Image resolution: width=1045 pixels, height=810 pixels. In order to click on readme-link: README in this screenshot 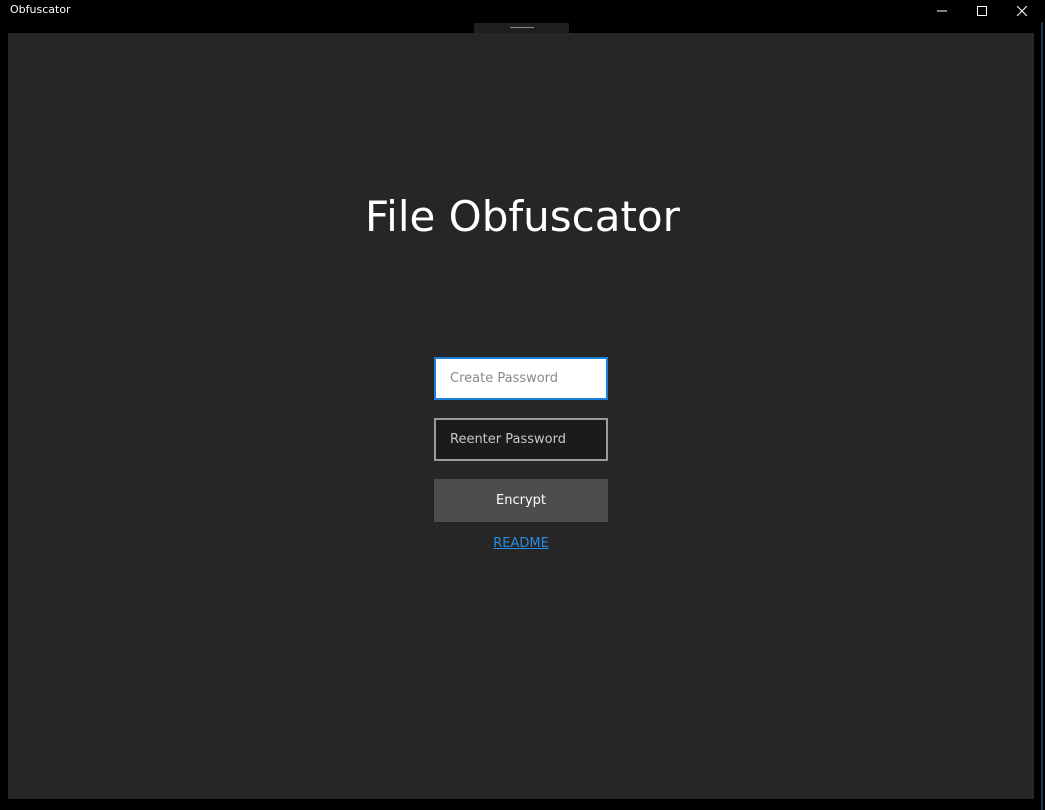, I will do `click(521, 543)`.